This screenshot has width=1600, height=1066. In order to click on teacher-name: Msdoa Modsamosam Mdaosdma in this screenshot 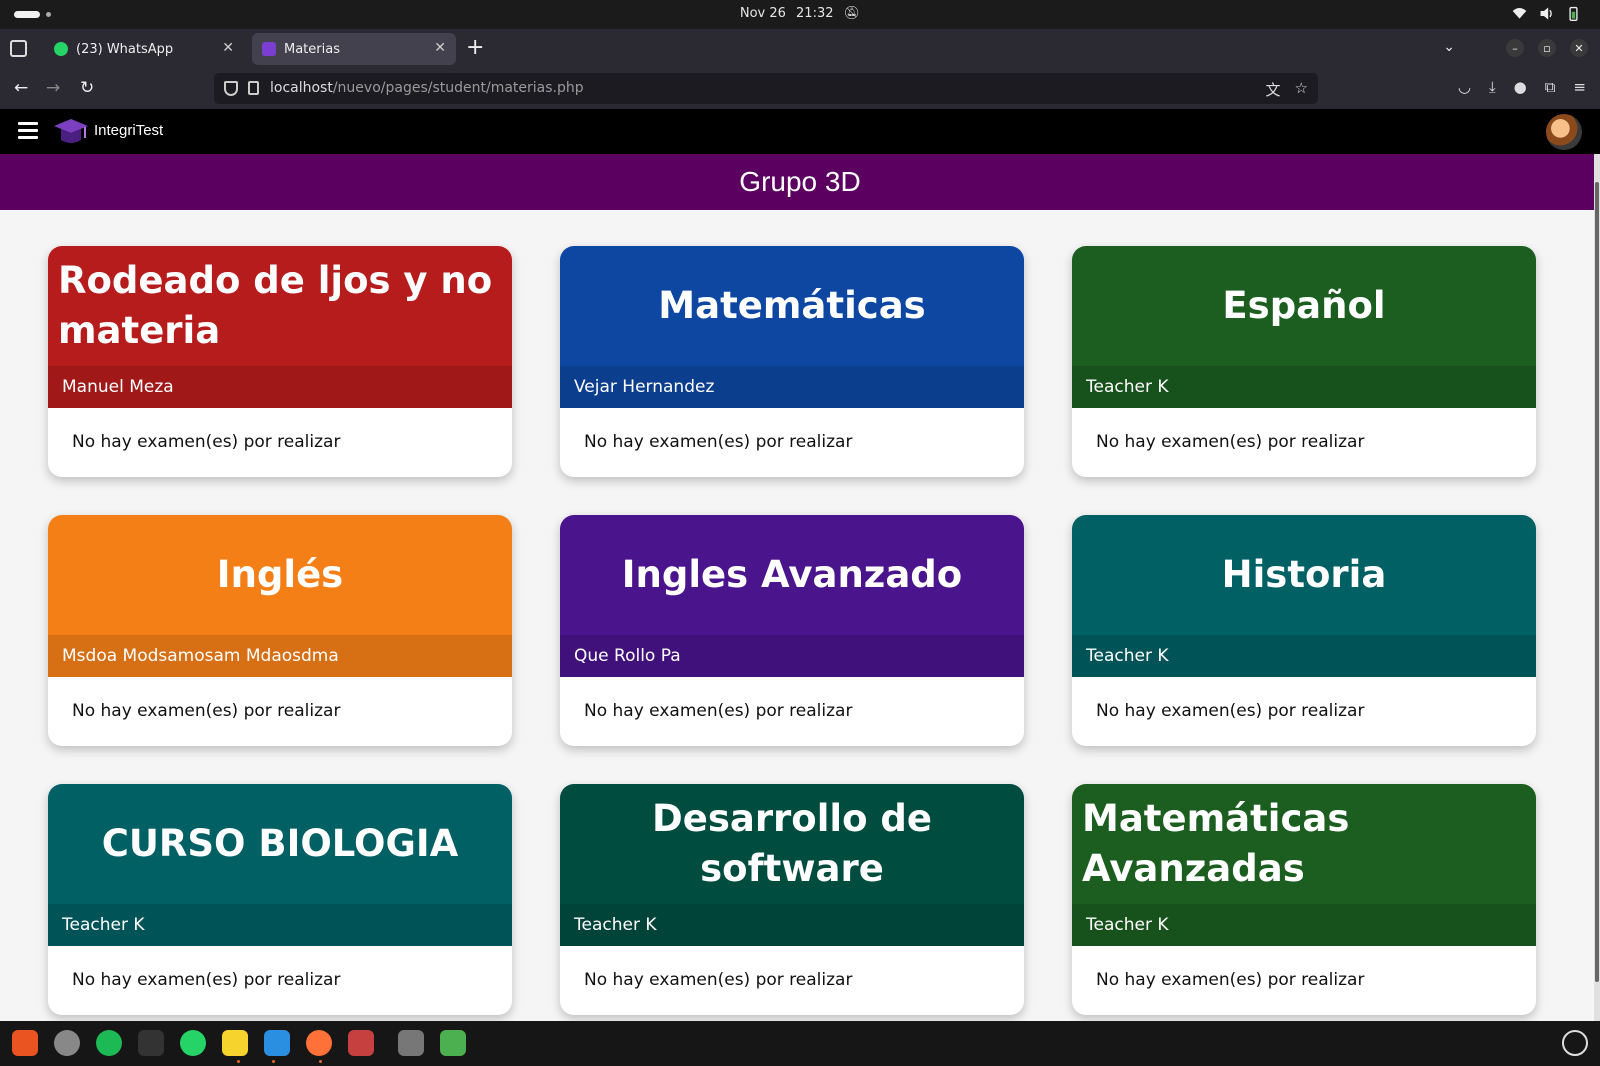, I will do `click(280, 656)`.